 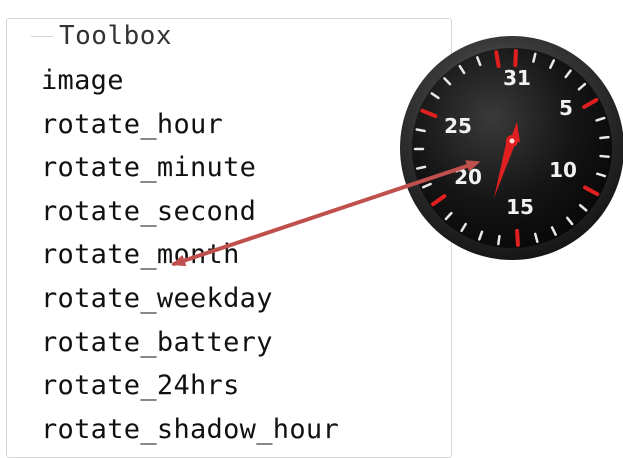 I want to click on dial-number-10: 10, so click(x=563, y=170).